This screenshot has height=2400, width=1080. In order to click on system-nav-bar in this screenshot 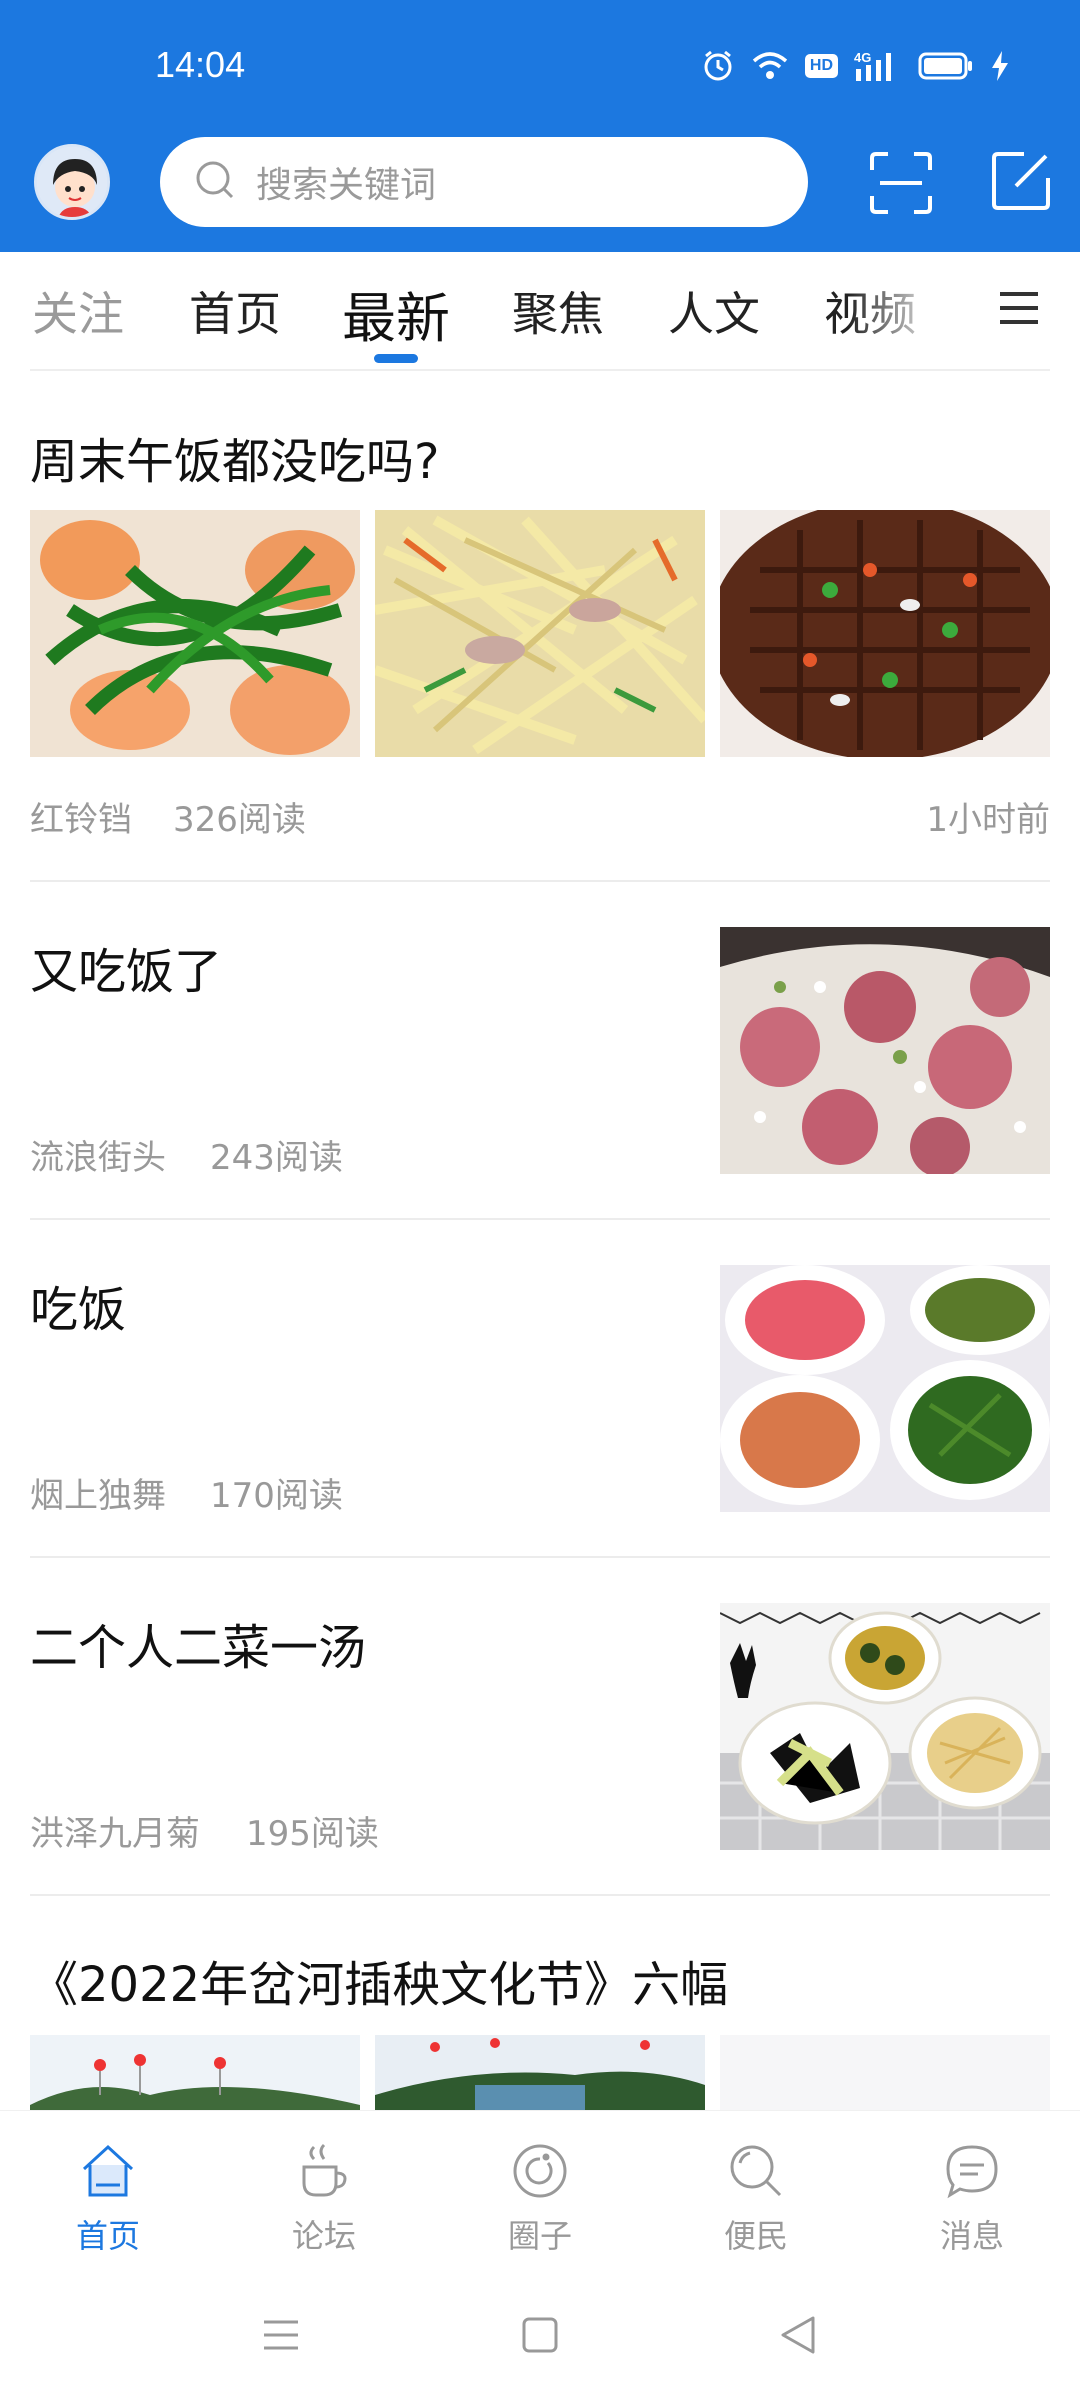, I will do `click(540, 2335)`.